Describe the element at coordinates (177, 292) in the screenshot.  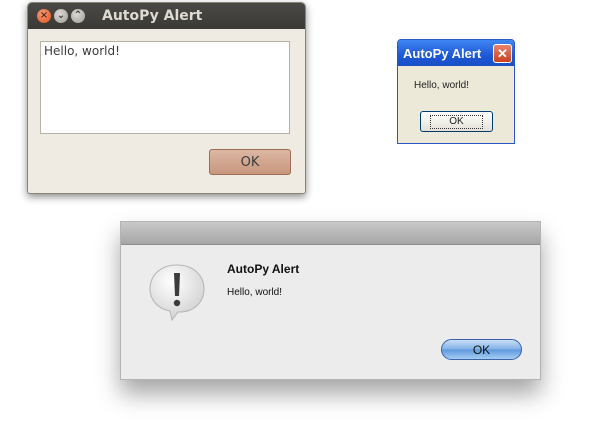
I see `exclamation-bubble-icon` at that location.